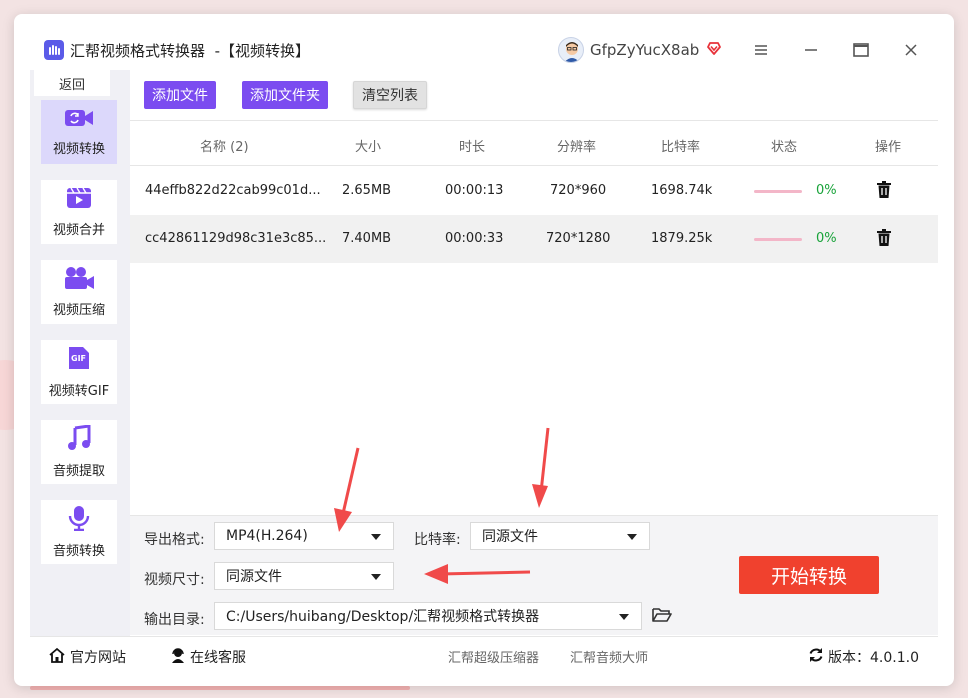 This screenshot has width=968, height=698. What do you see at coordinates (220, 688) in the screenshot?
I see `background-decoration` at bounding box center [220, 688].